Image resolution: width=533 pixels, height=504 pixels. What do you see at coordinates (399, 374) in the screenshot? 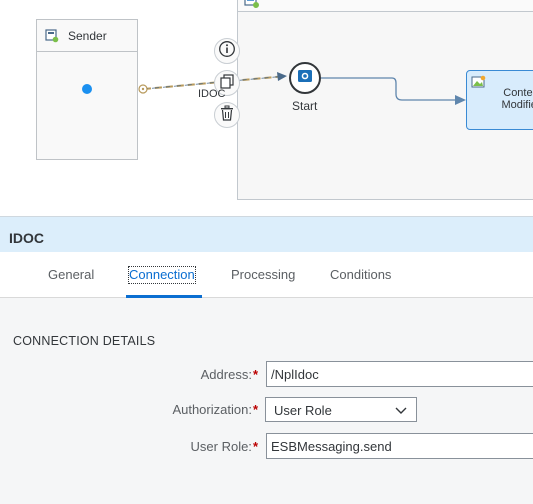
I see `address-field: /NplIdoc` at bounding box center [399, 374].